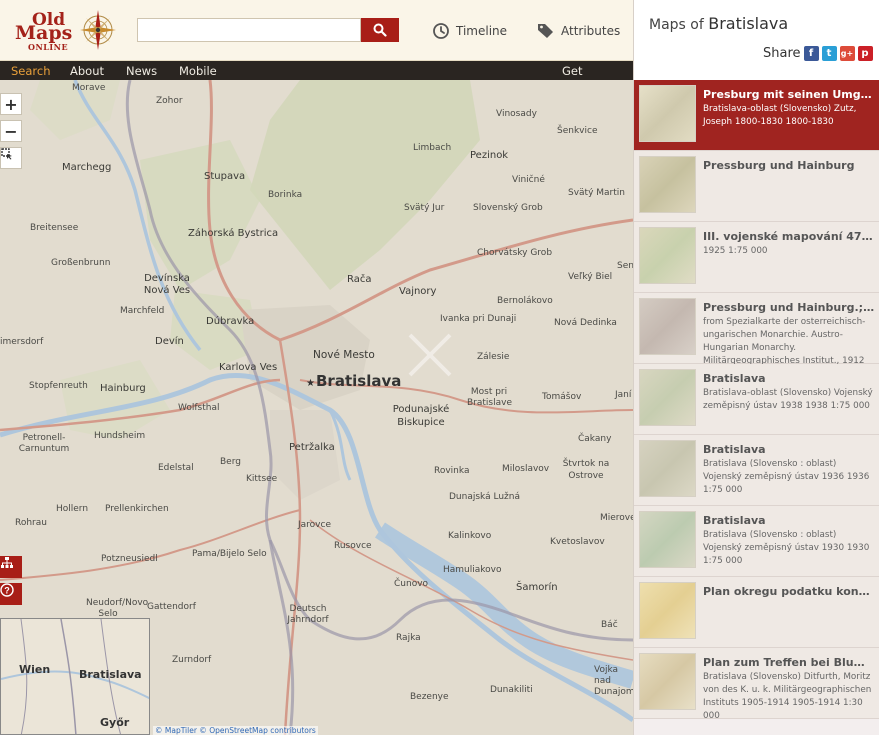 The height and width of the screenshot is (735, 879). What do you see at coordinates (129, 559) in the screenshot?
I see `map-label: Potzneusiedl` at bounding box center [129, 559].